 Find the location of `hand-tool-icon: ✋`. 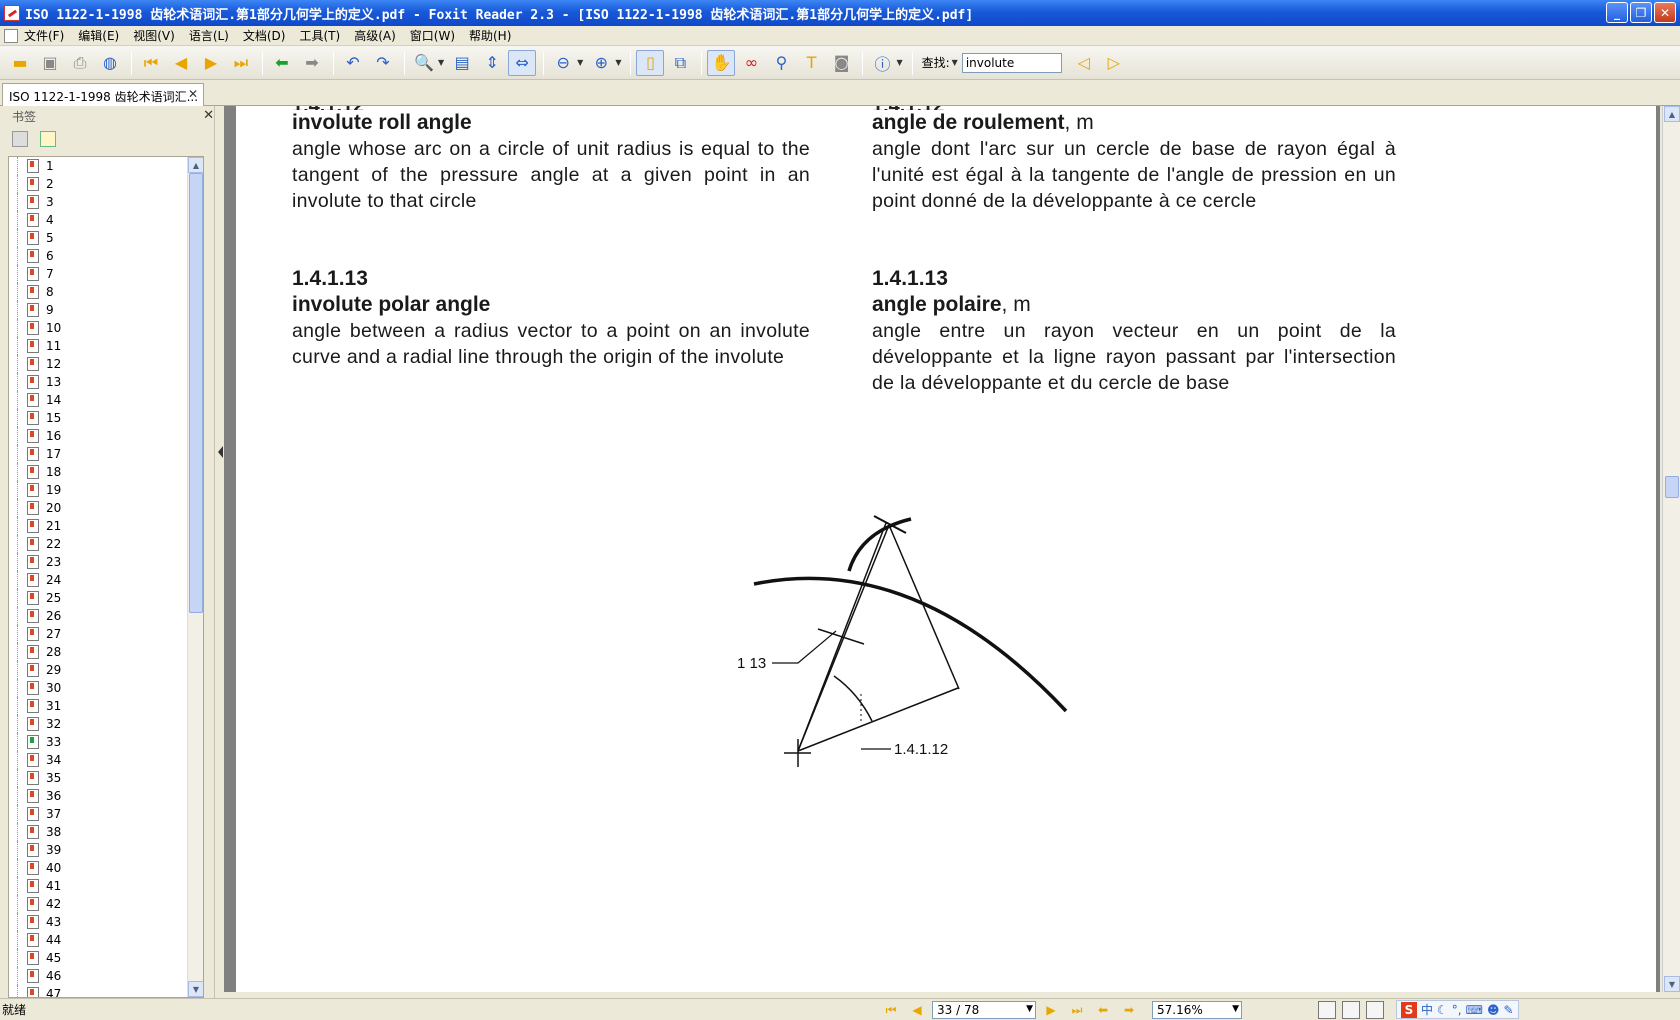

hand-tool-icon: ✋ is located at coordinates (721, 62).